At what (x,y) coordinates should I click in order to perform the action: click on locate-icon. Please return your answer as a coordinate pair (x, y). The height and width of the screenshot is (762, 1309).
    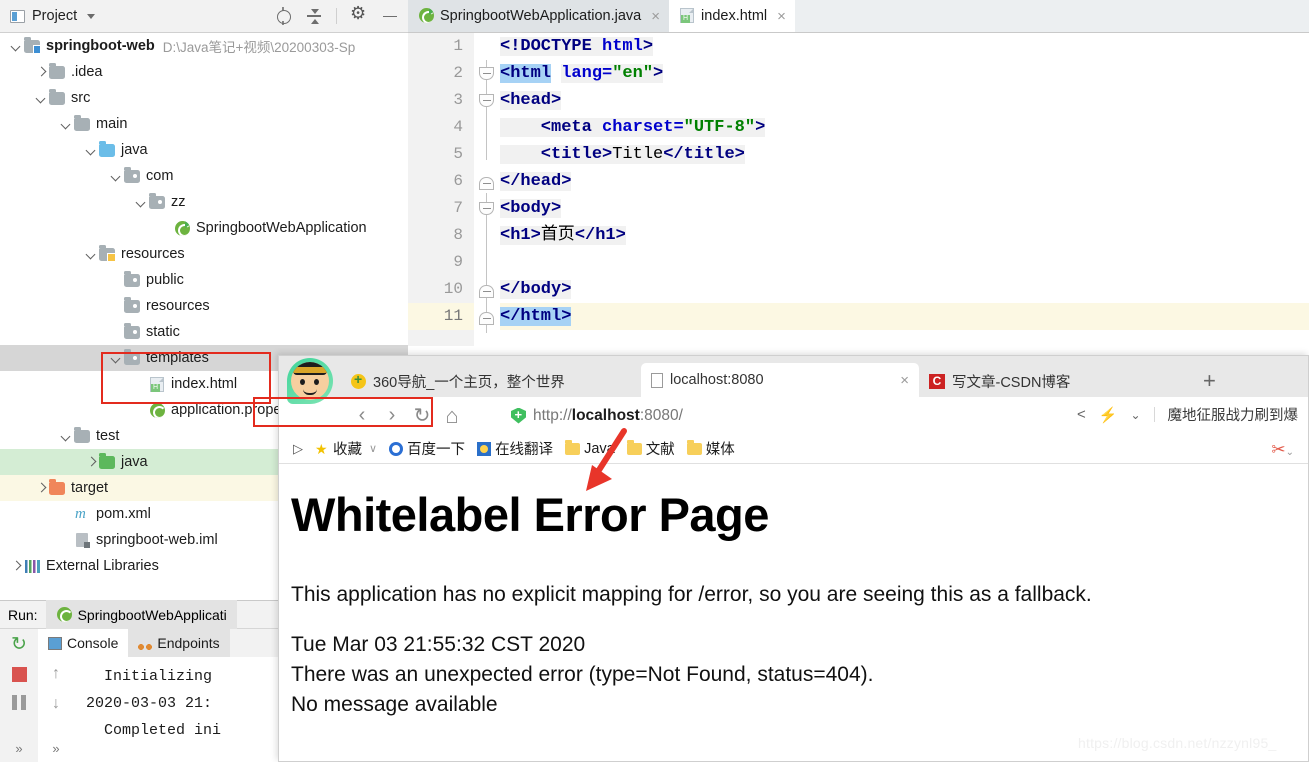
    Looking at the image, I should click on (283, 16).